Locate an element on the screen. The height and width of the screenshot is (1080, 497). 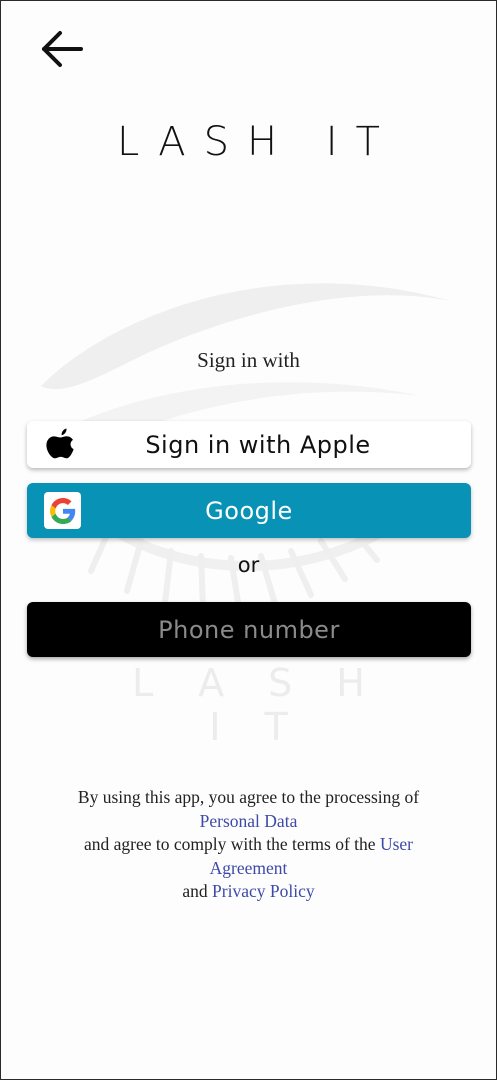
sign-in-apple-button: Sign in with Apple is located at coordinates (249, 444).